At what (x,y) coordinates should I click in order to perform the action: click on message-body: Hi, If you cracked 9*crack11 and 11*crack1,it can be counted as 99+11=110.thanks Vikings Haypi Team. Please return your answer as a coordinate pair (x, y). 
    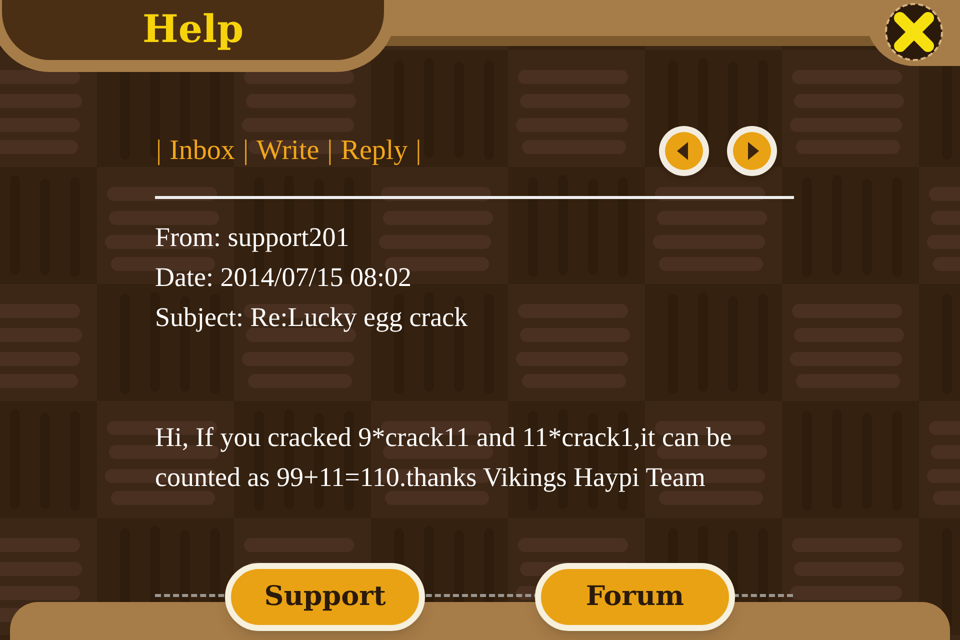
    Looking at the image, I should click on (444, 457).